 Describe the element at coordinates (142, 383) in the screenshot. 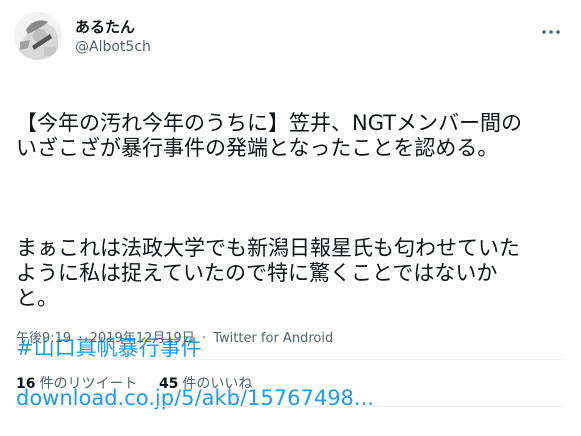

I see `tweet-stats: 16 件のリツイート 45 件のいいね` at that location.